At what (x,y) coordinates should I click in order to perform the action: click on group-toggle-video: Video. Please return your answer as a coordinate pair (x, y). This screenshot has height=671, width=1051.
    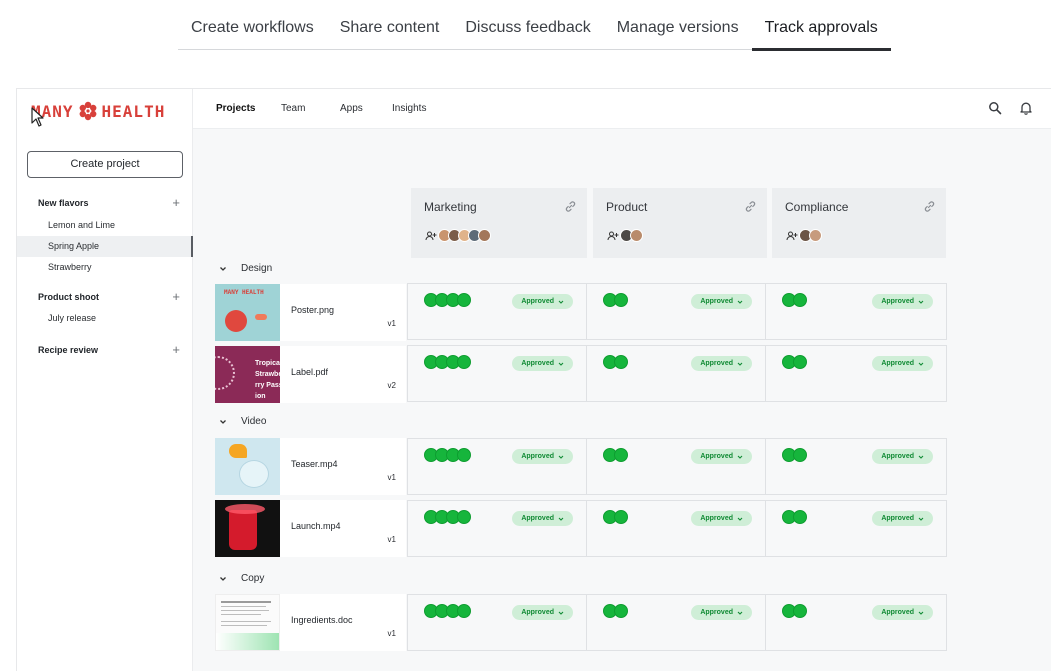
    Looking at the image, I should click on (242, 421).